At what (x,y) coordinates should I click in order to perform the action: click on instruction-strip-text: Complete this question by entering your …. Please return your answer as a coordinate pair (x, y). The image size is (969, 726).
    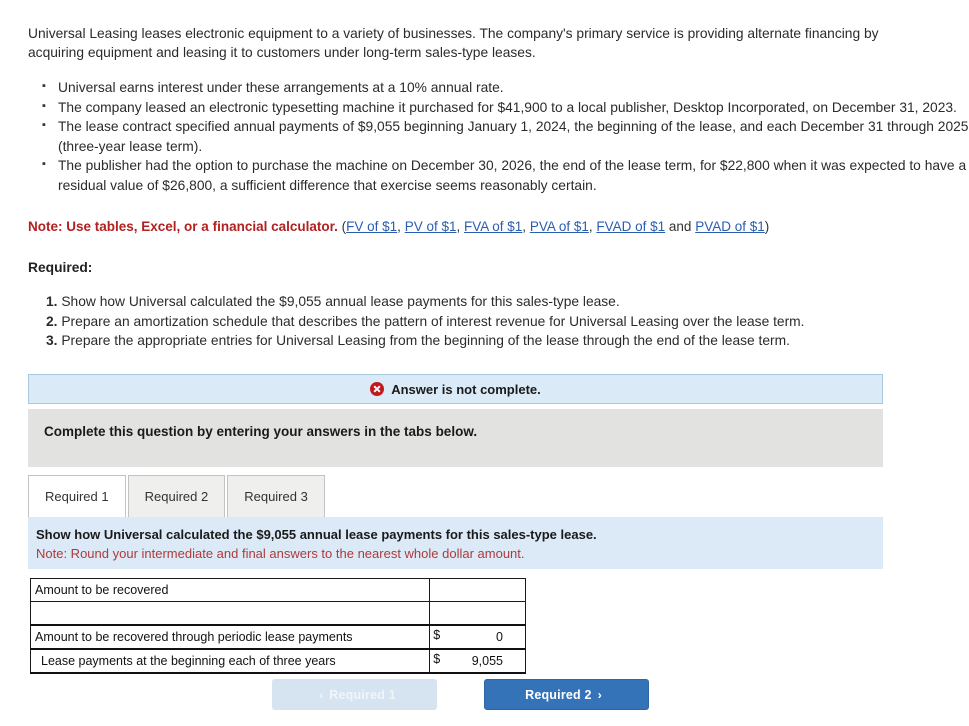
    Looking at the image, I should click on (261, 431).